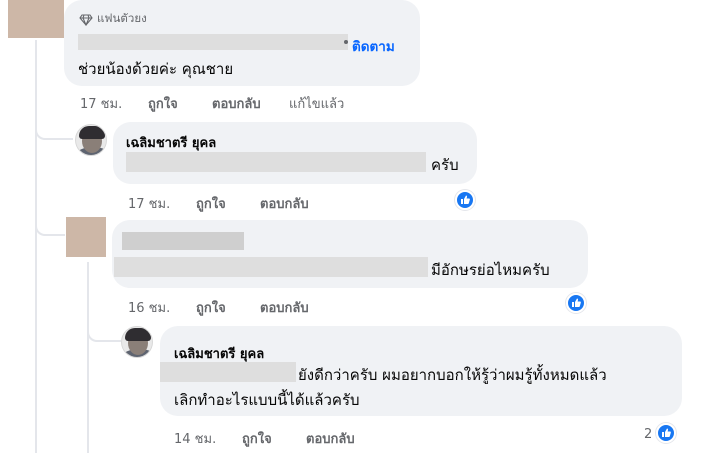  What do you see at coordinates (648, 434) in the screenshot?
I see `reaction-count: 2` at bounding box center [648, 434].